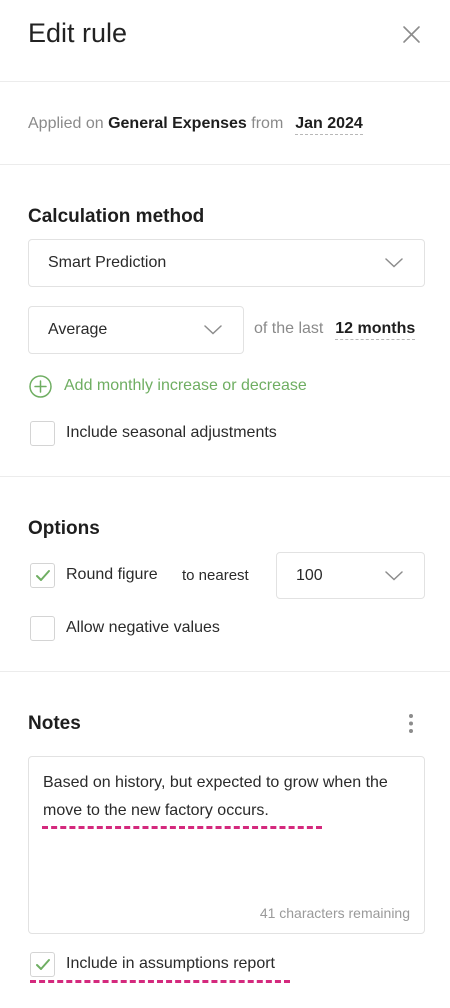 This screenshot has width=450, height=1008. Describe the element at coordinates (64, 528) in the screenshot. I see `options-title: Options` at that location.